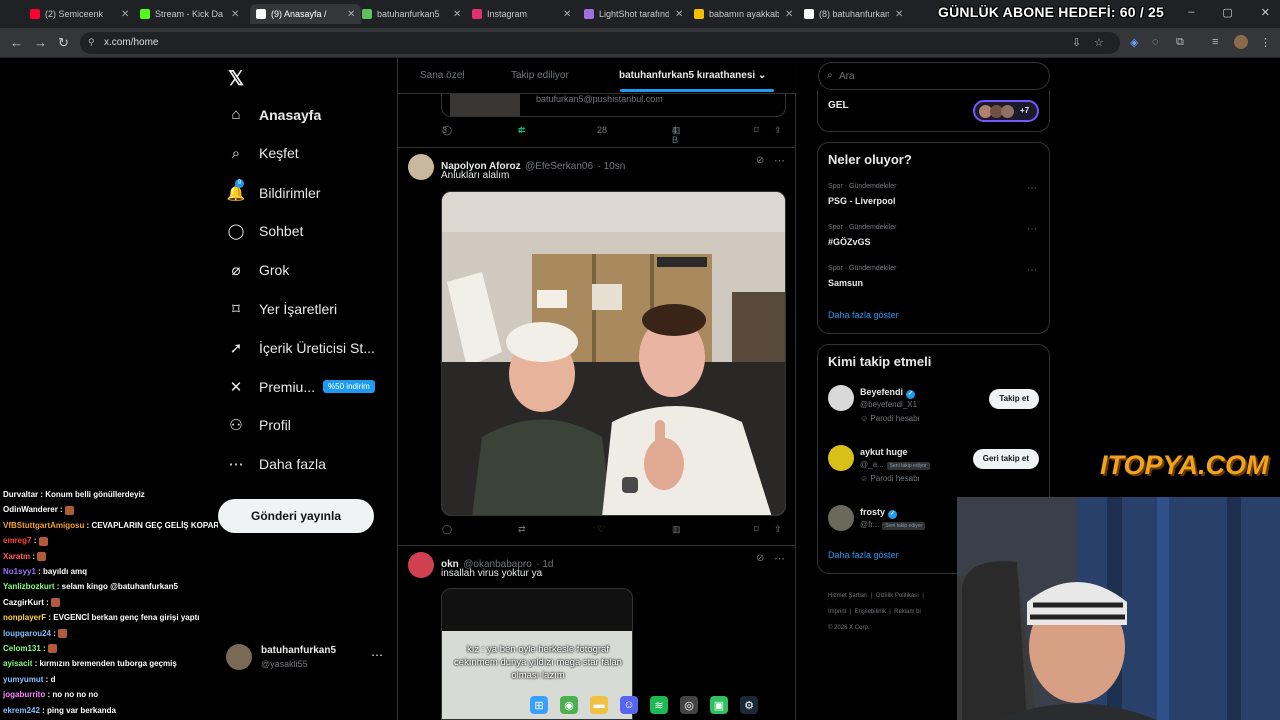  Describe the element at coordinates (540, 75) in the screenshot. I see `tab-following: Takip ediliyor` at that location.